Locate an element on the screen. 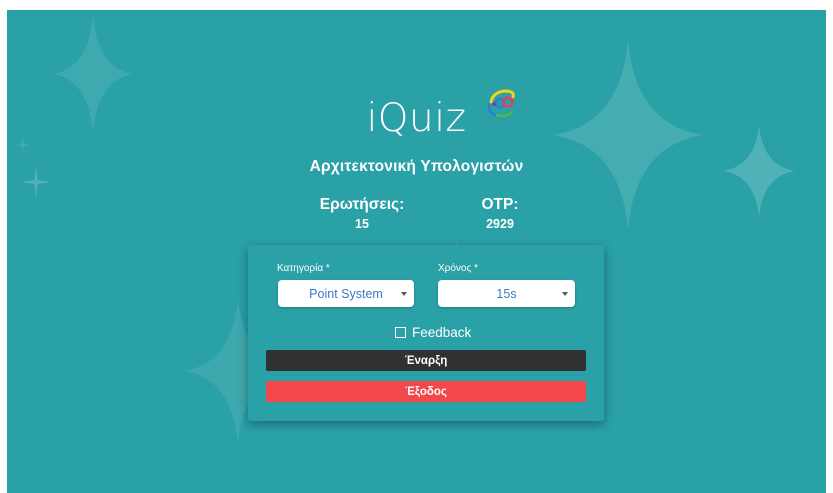 Image resolution: width=833 pixels, height=493 pixels. feedback-label: Feedback is located at coordinates (442, 332).